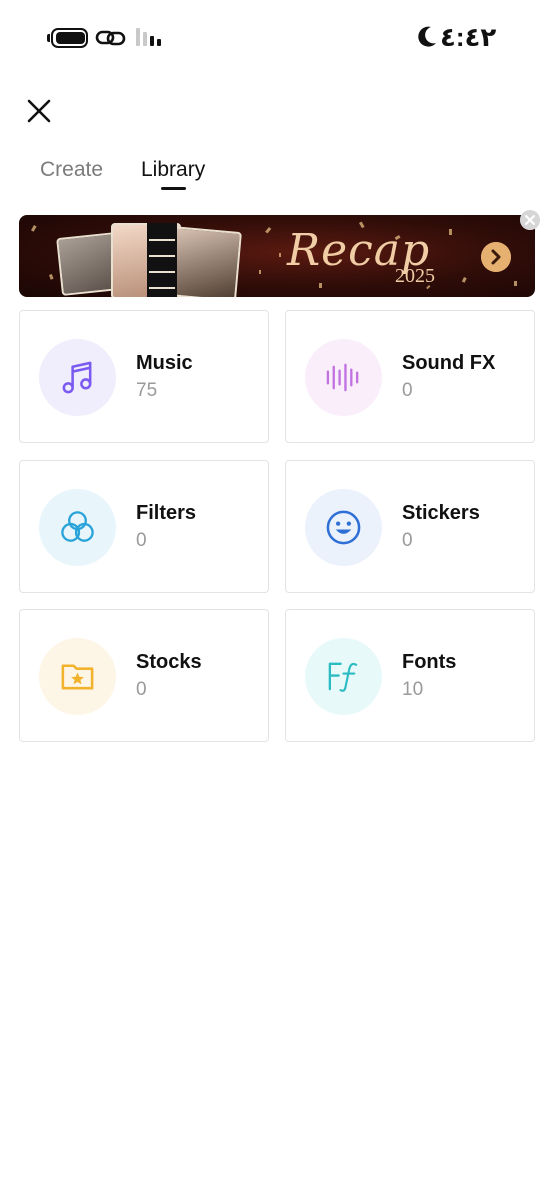 The width and height of the screenshot is (554, 1200). I want to click on card-stickers: Stickers 0, so click(410, 526).